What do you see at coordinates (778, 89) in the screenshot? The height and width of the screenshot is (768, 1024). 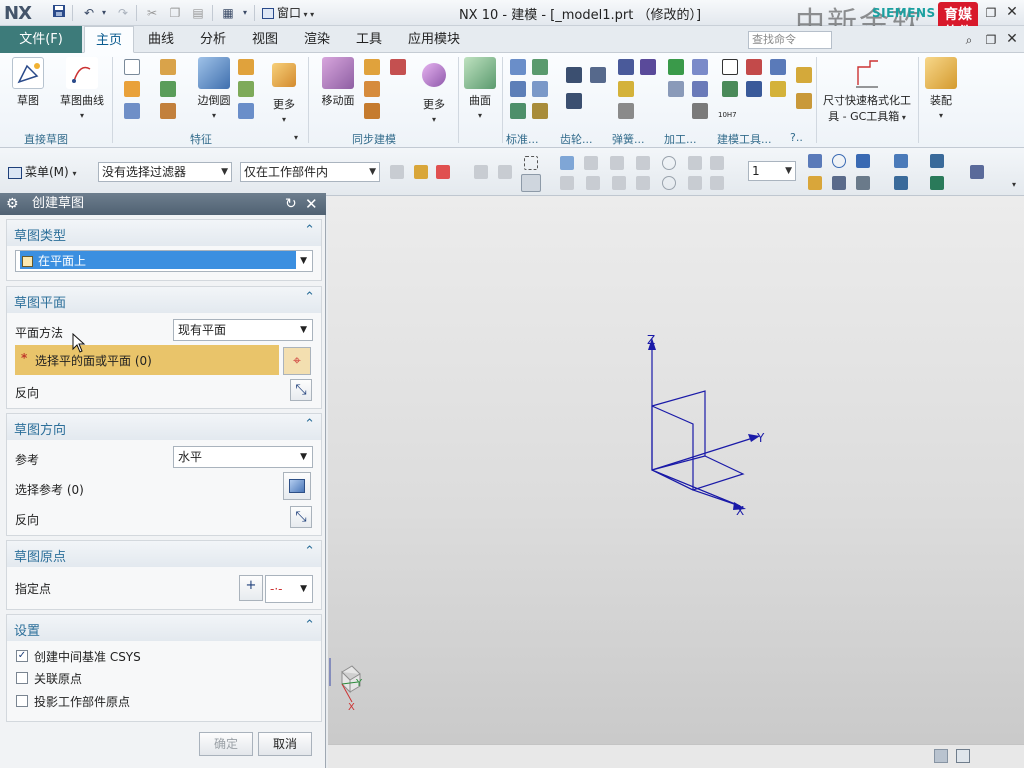 I see `expression-icon` at bounding box center [778, 89].